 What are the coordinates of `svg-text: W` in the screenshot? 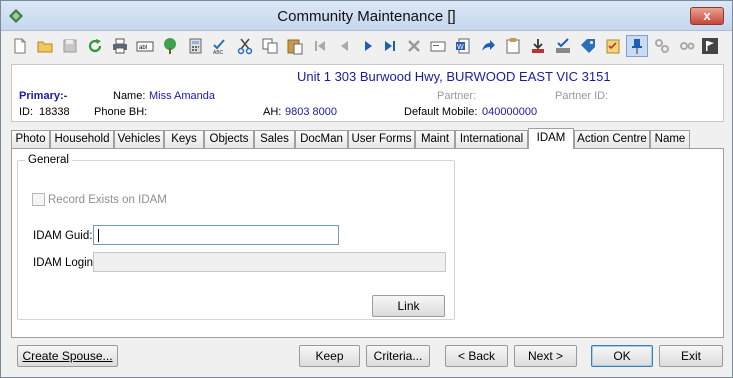 It's located at (460, 47).